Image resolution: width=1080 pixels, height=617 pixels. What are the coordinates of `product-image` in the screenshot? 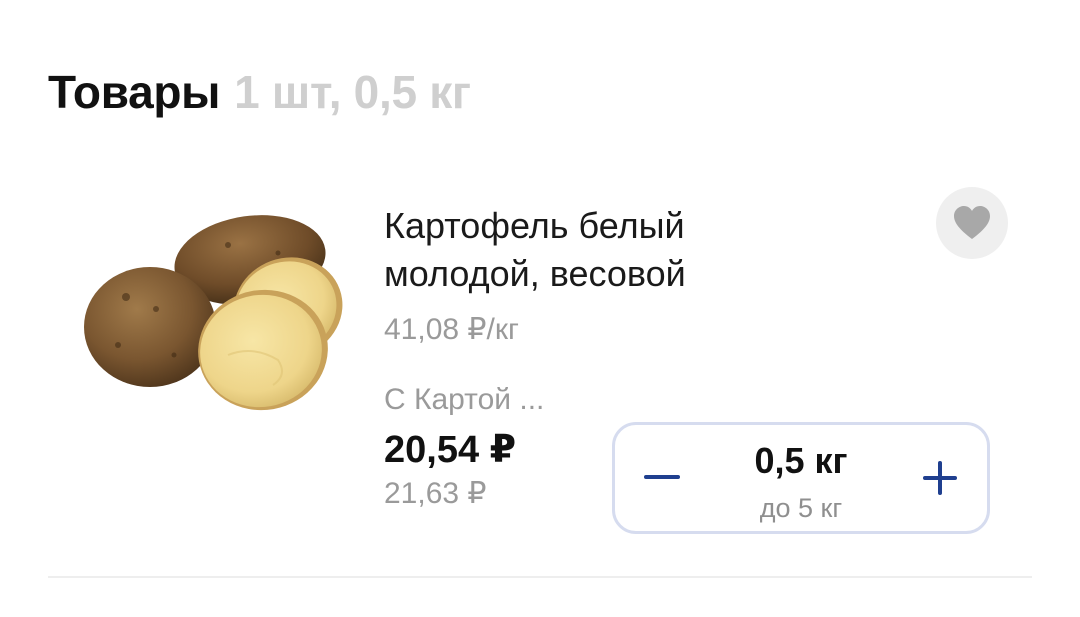 It's located at (213, 315).